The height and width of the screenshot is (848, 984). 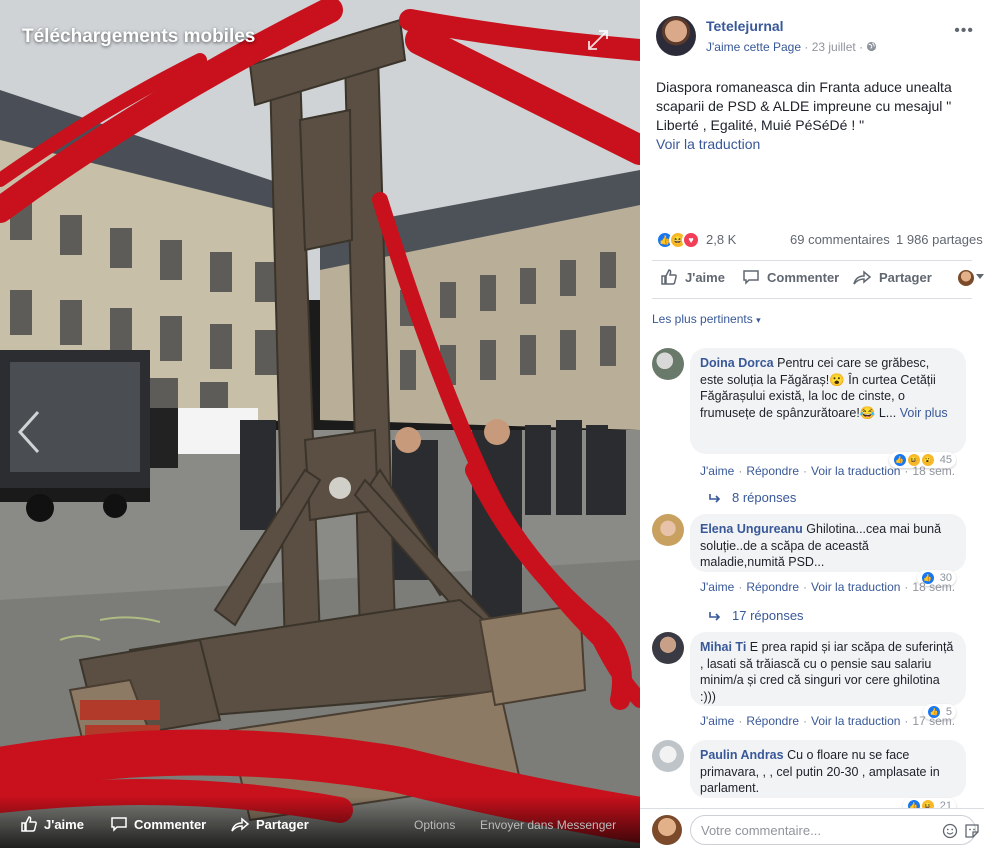 I want to click on love-reaction-icon: ♥, so click(x=691, y=240).